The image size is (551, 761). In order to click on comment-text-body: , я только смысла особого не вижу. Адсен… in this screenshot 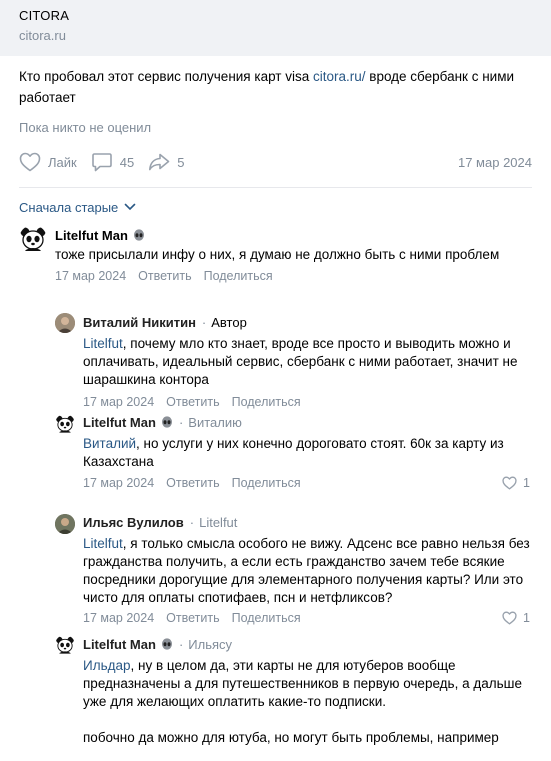, I will do `click(306, 570)`.